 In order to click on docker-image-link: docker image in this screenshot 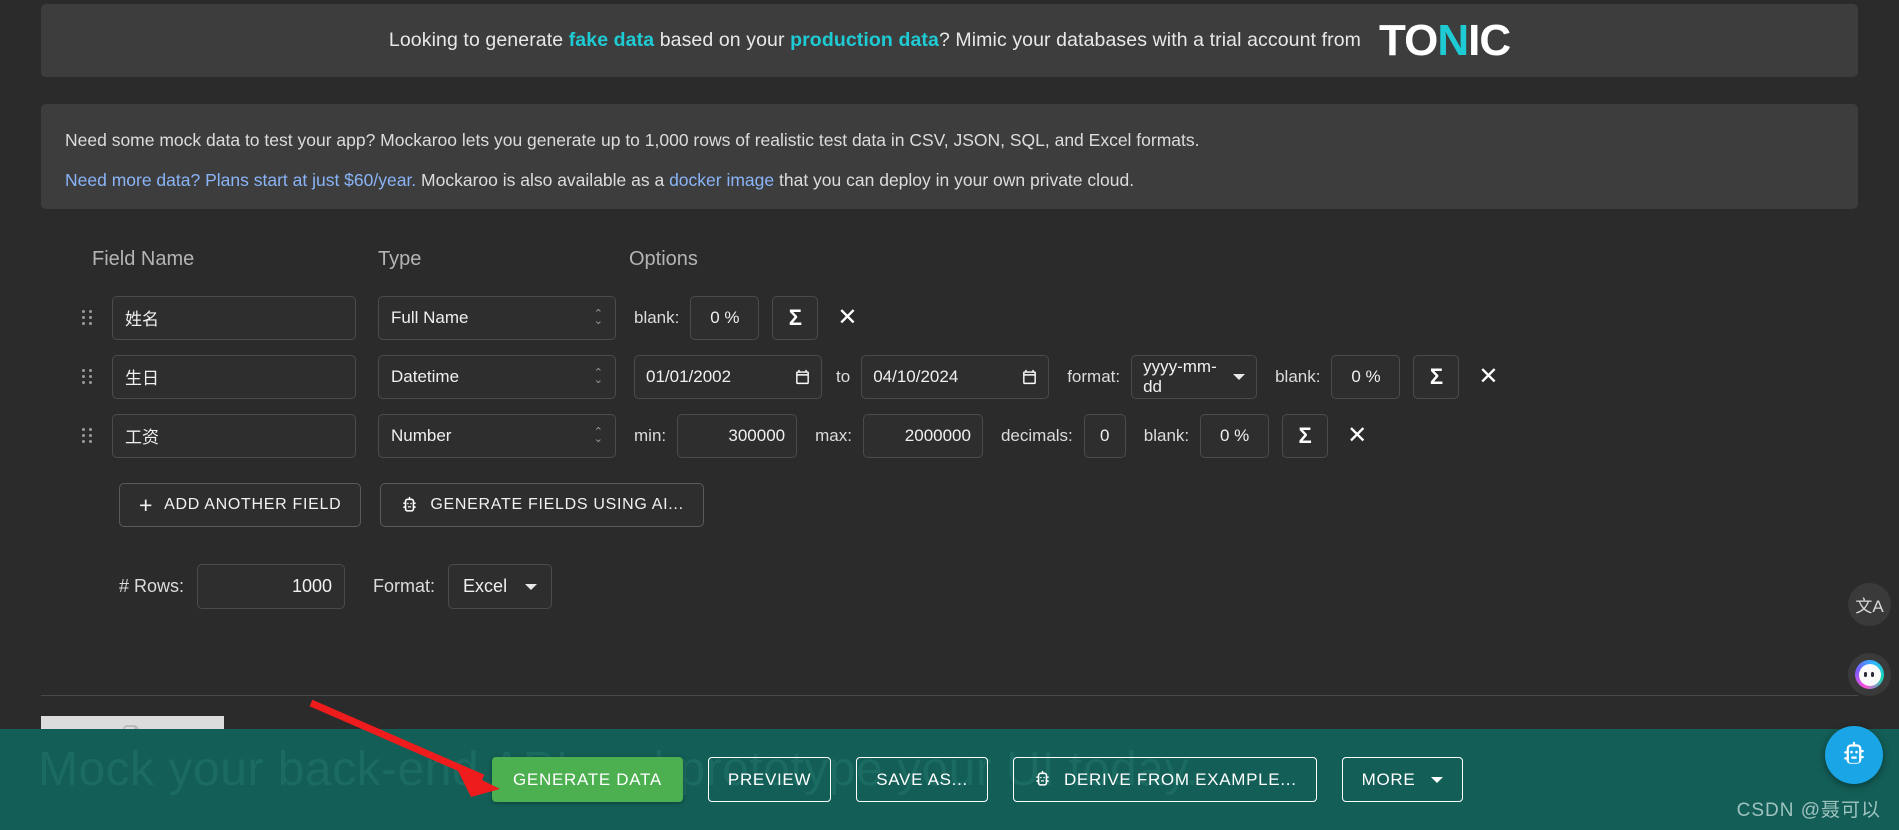, I will do `click(721, 180)`.